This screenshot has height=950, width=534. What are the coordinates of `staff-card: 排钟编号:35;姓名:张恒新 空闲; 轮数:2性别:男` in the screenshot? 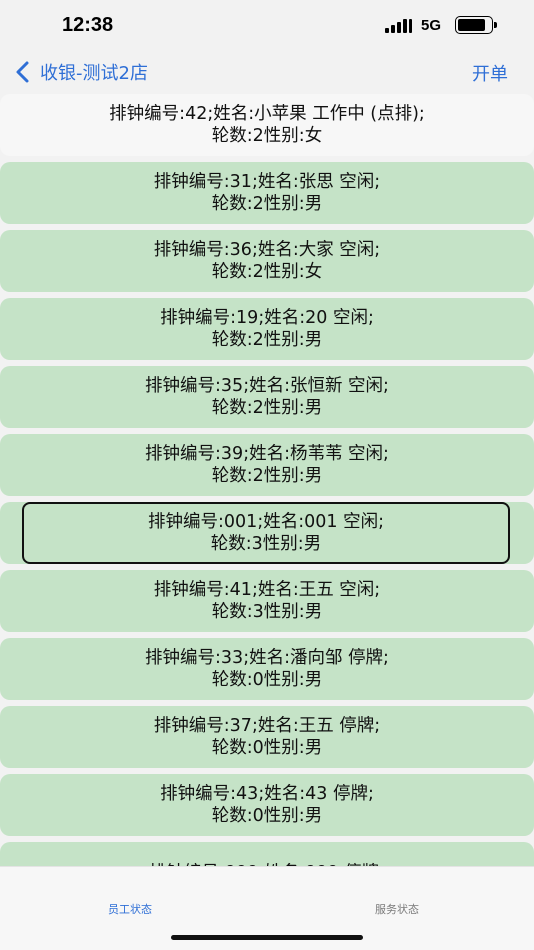 It's located at (267, 397).